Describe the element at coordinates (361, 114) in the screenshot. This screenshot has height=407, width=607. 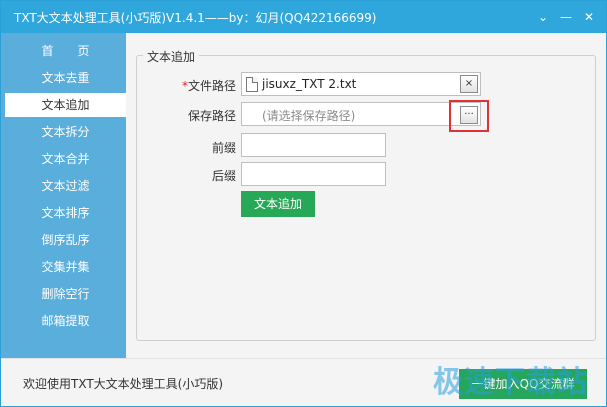
I see `save-path-field: (请选择保存路径)` at that location.